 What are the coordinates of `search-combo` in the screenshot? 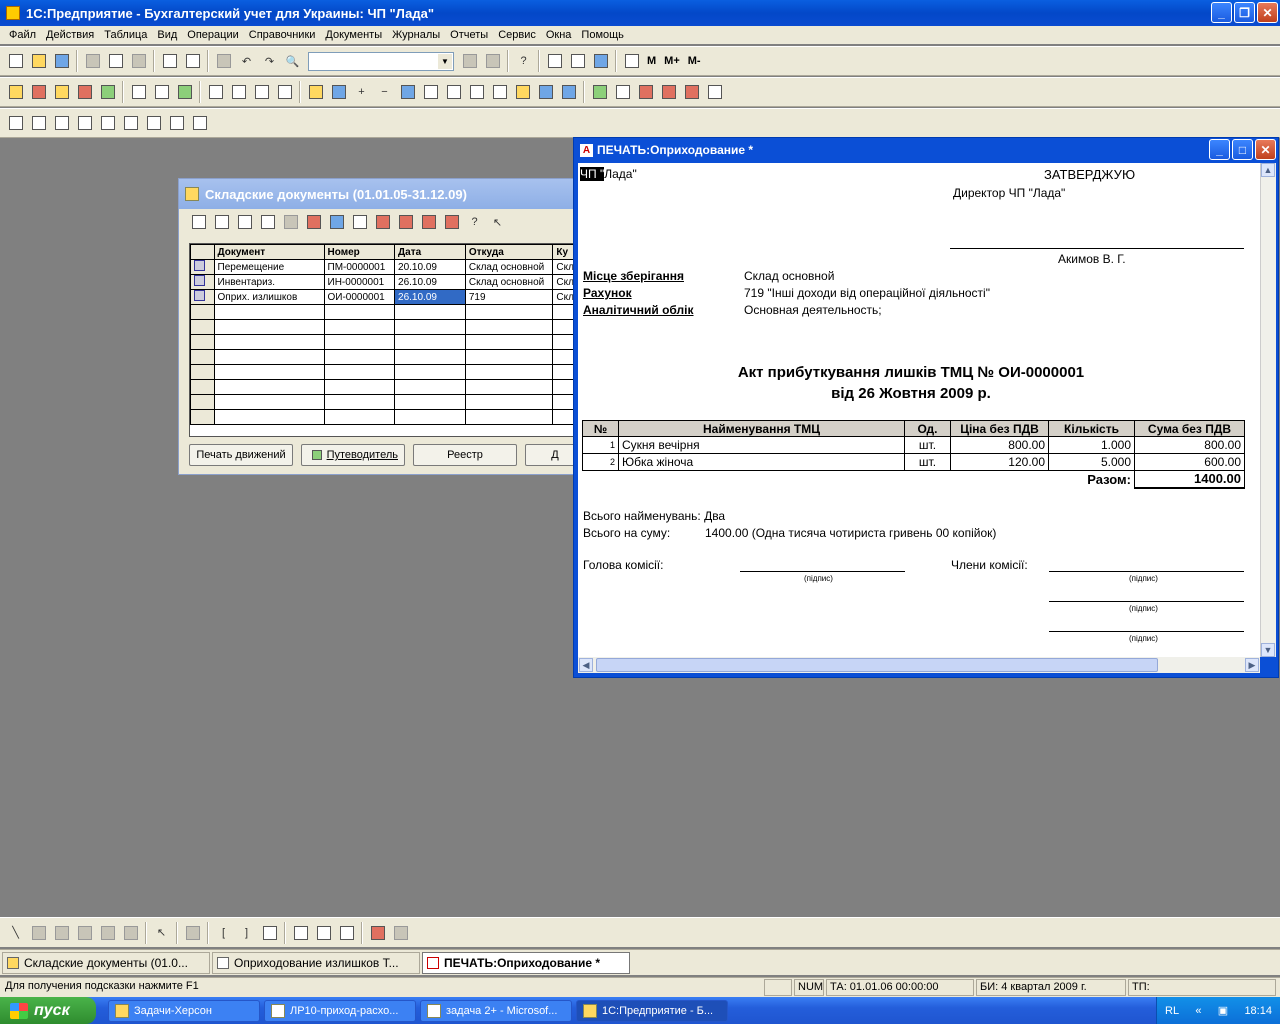 It's located at (381, 61).